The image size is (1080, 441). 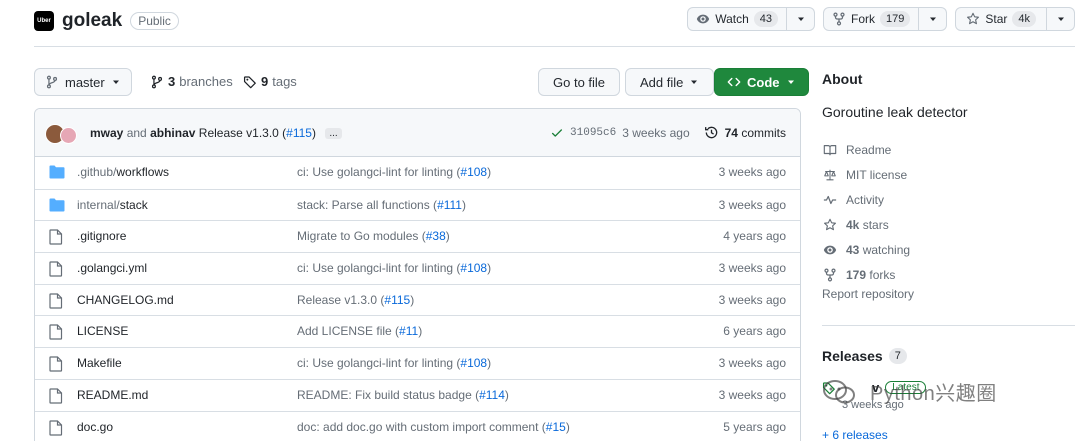 What do you see at coordinates (44, 21) in the screenshot?
I see `org-logo: Uber` at bounding box center [44, 21].